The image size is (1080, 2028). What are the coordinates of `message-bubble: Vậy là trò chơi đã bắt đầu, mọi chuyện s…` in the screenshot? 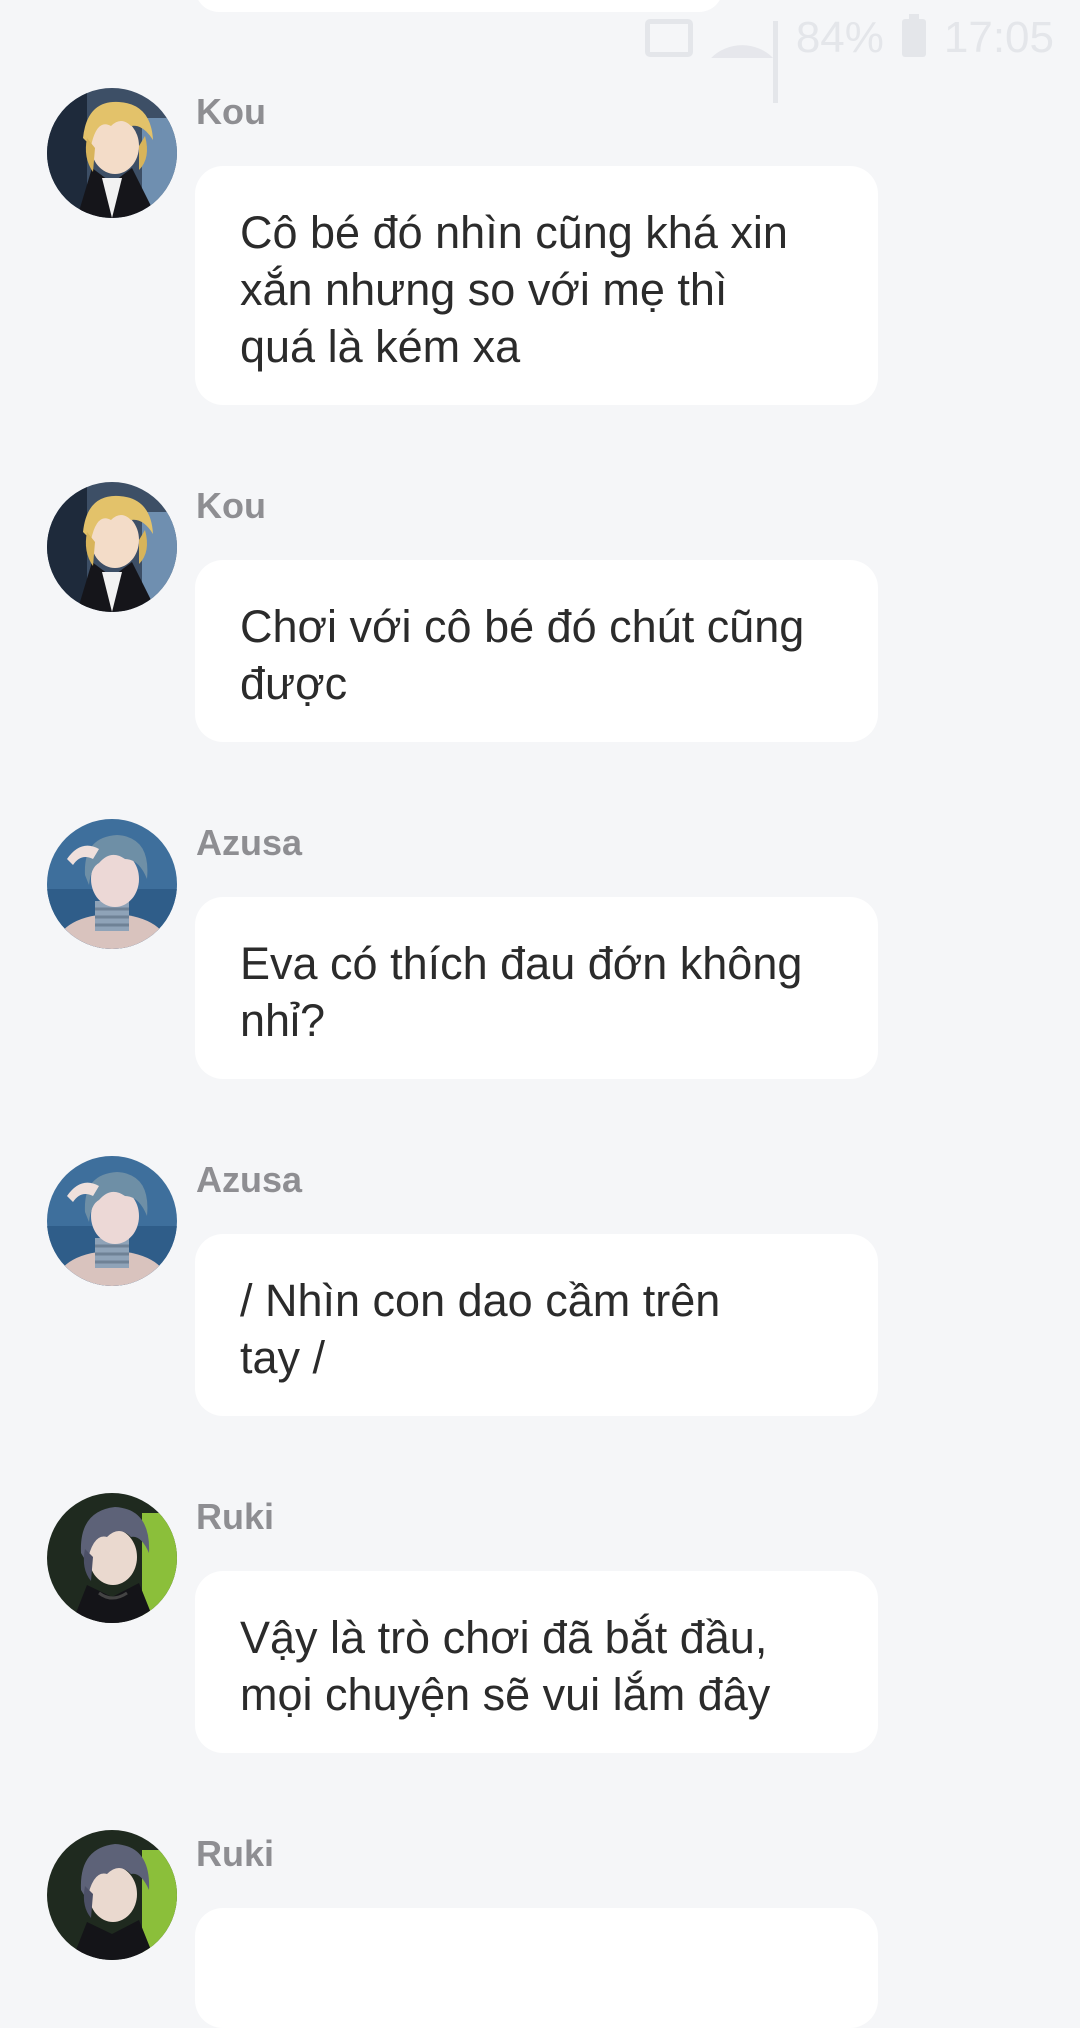 It's located at (536, 1662).